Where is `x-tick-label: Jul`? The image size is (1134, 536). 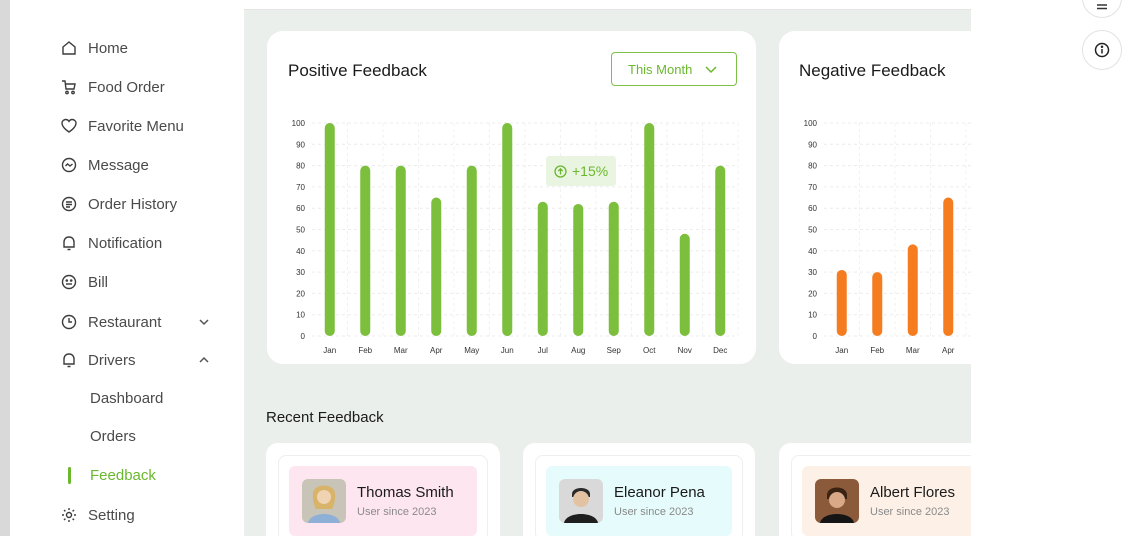 x-tick-label: Jul is located at coordinates (543, 350).